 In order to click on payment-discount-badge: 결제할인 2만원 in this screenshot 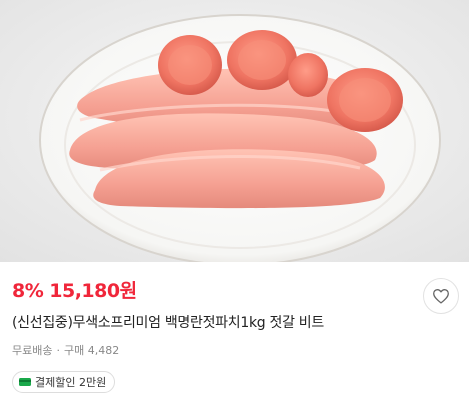, I will do `click(64, 382)`.